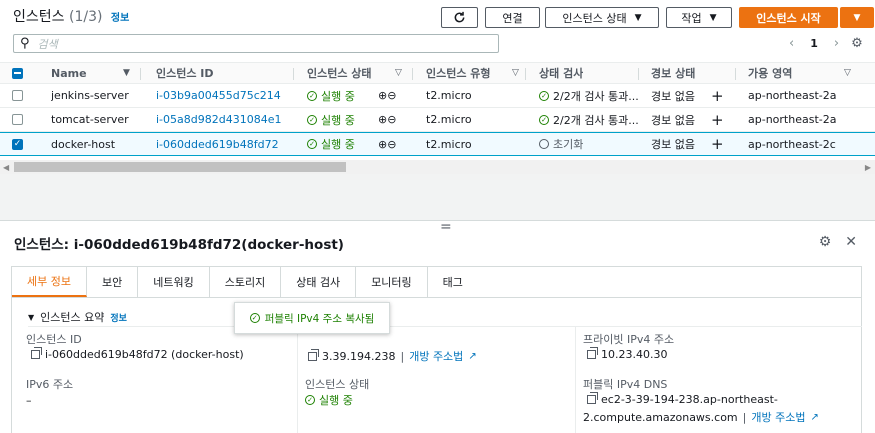  What do you see at coordinates (17, 144) in the screenshot?
I see `row-checkbox: ✓` at bounding box center [17, 144].